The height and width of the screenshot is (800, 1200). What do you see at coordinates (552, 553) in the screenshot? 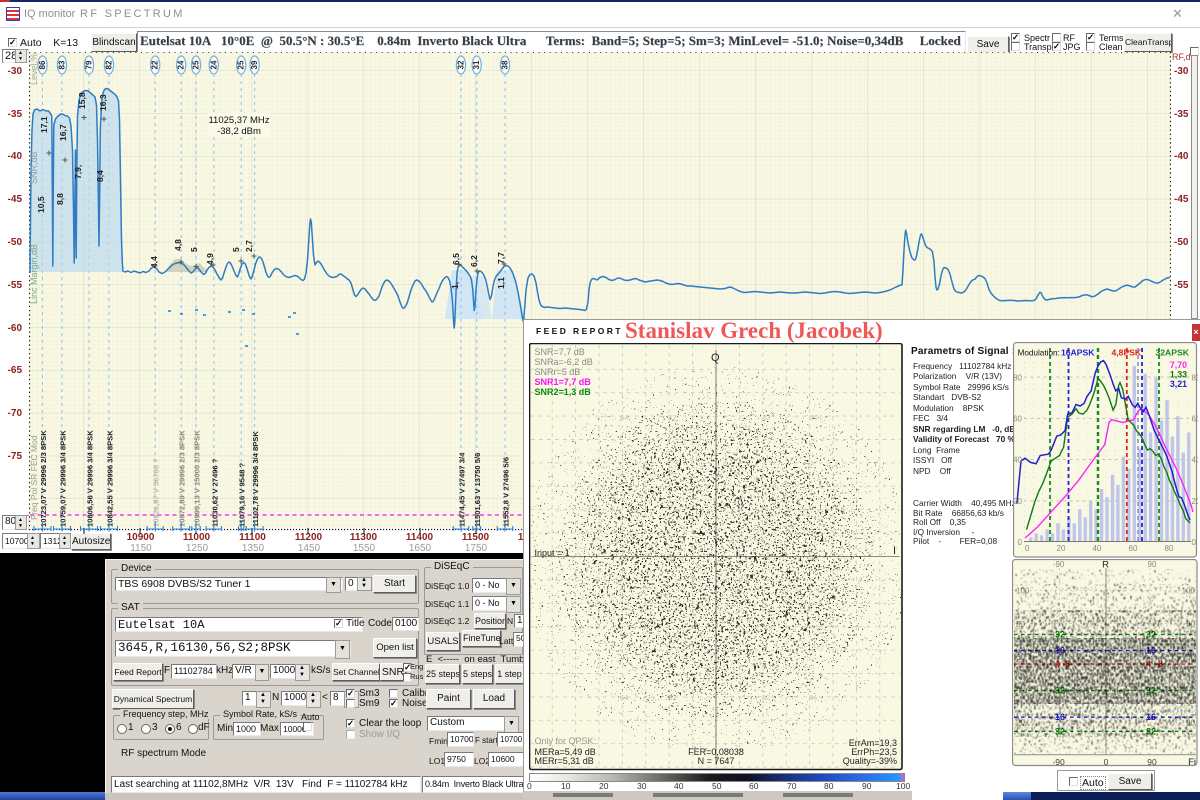
I see `svg-text: Input = 1` at bounding box center [552, 553].